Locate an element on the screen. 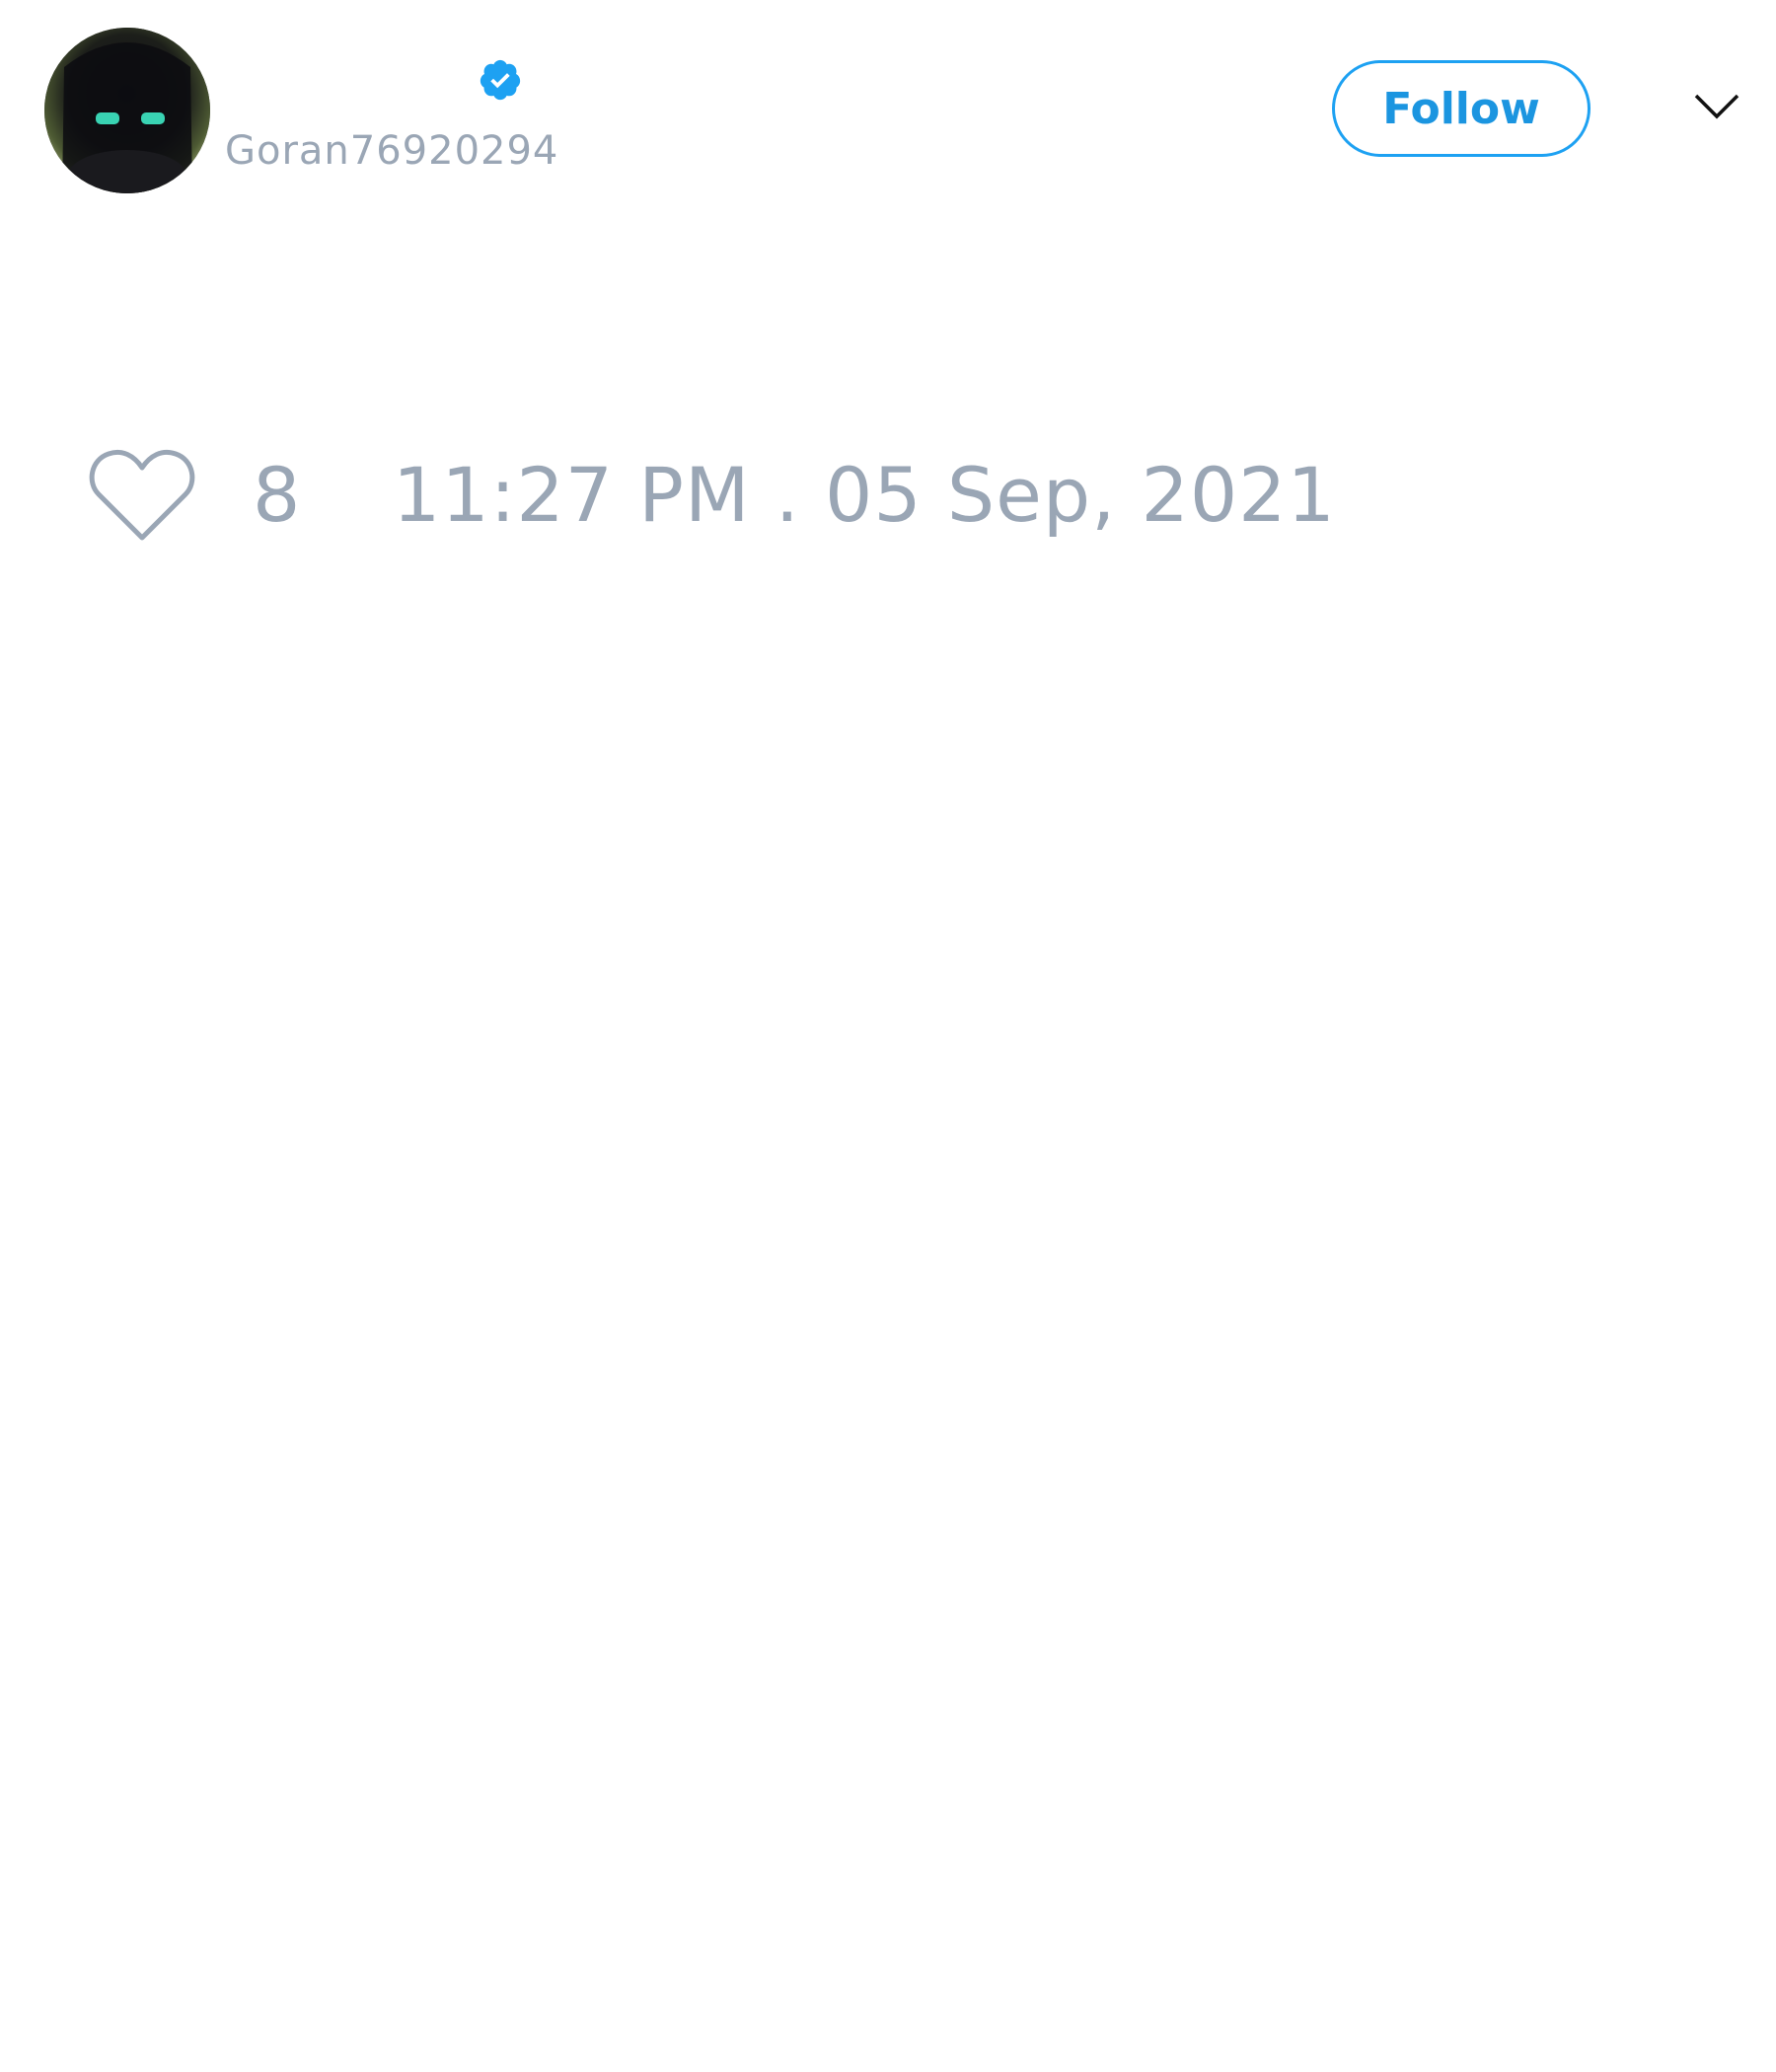 The width and height of the screenshot is (1776, 2072). avatar-image is located at coordinates (127, 111).